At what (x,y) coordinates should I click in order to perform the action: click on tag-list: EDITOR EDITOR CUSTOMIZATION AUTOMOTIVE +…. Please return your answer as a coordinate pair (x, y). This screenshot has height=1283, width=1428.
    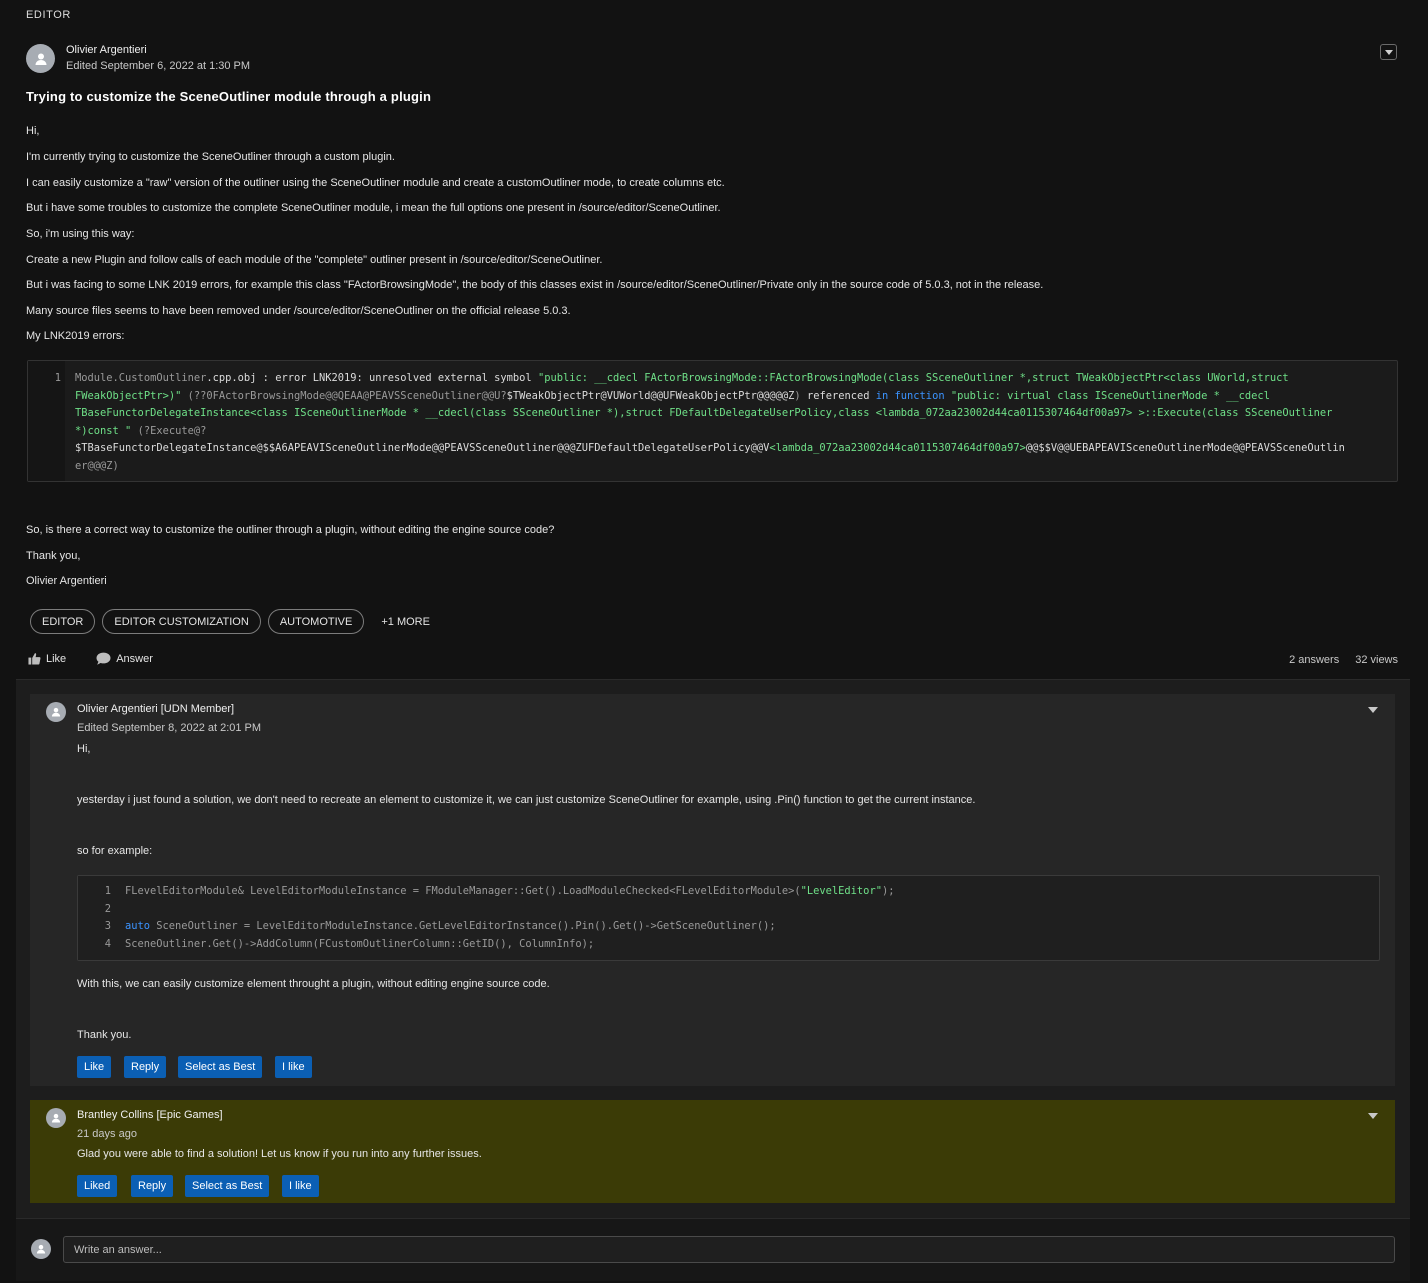
    Looking at the image, I should click on (230, 621).